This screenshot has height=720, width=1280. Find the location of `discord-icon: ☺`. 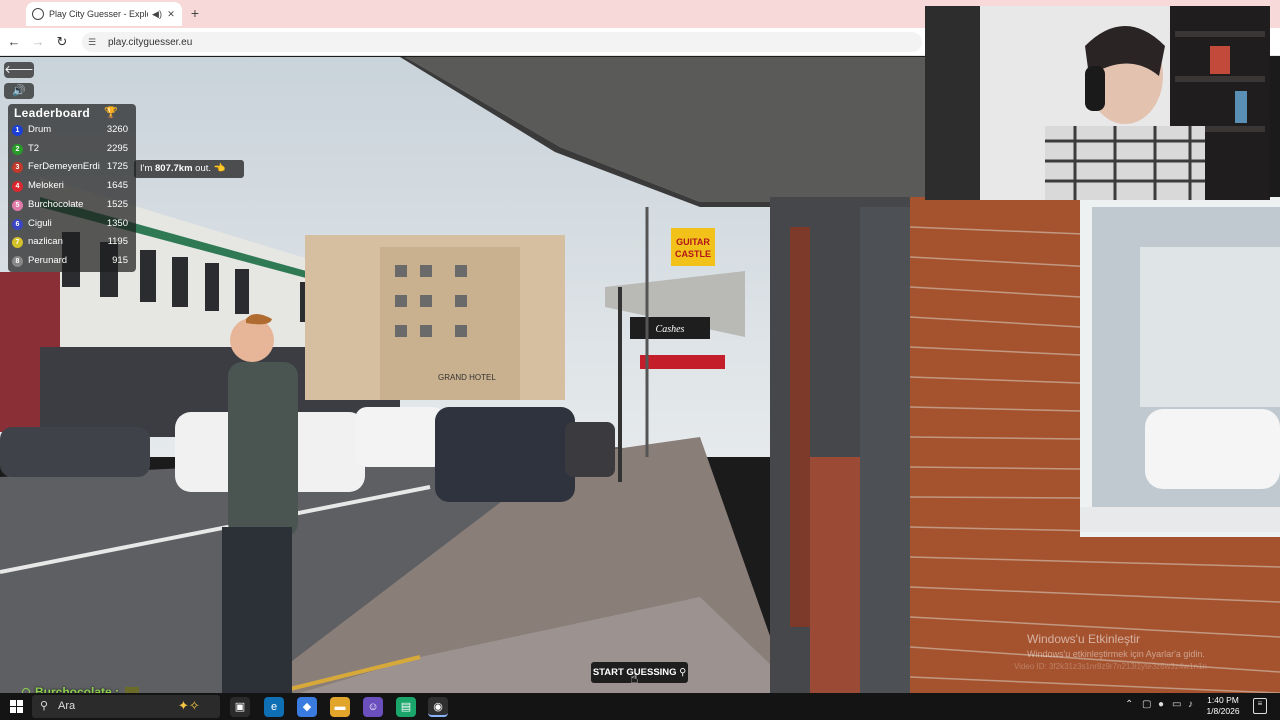

discord-icon: ☺ is located at coordinates (373, 707).